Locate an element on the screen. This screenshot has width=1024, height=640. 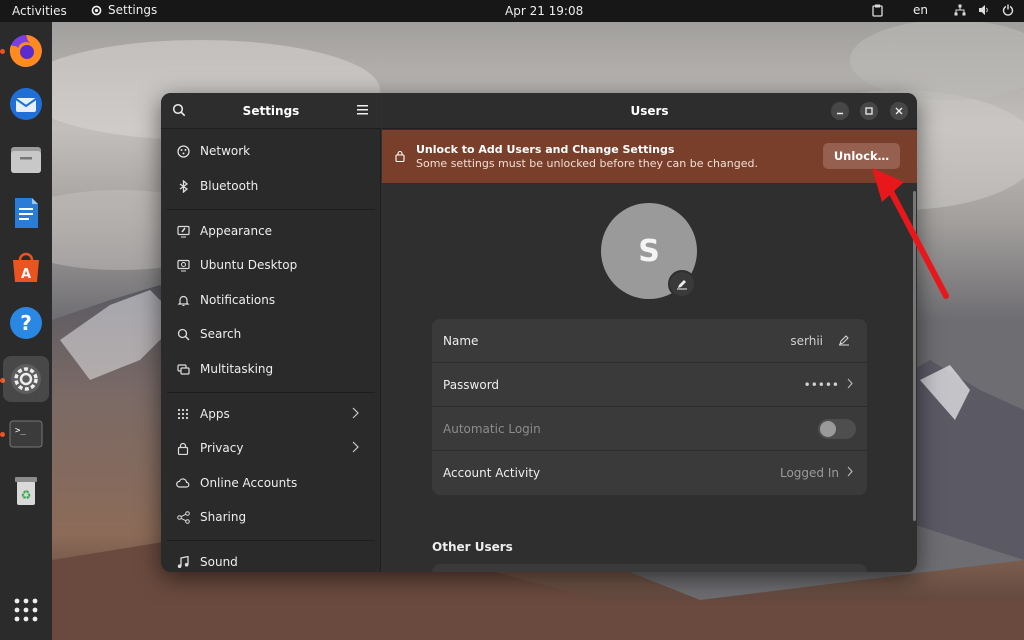
gear-icon is located at coordinates (96, 10).